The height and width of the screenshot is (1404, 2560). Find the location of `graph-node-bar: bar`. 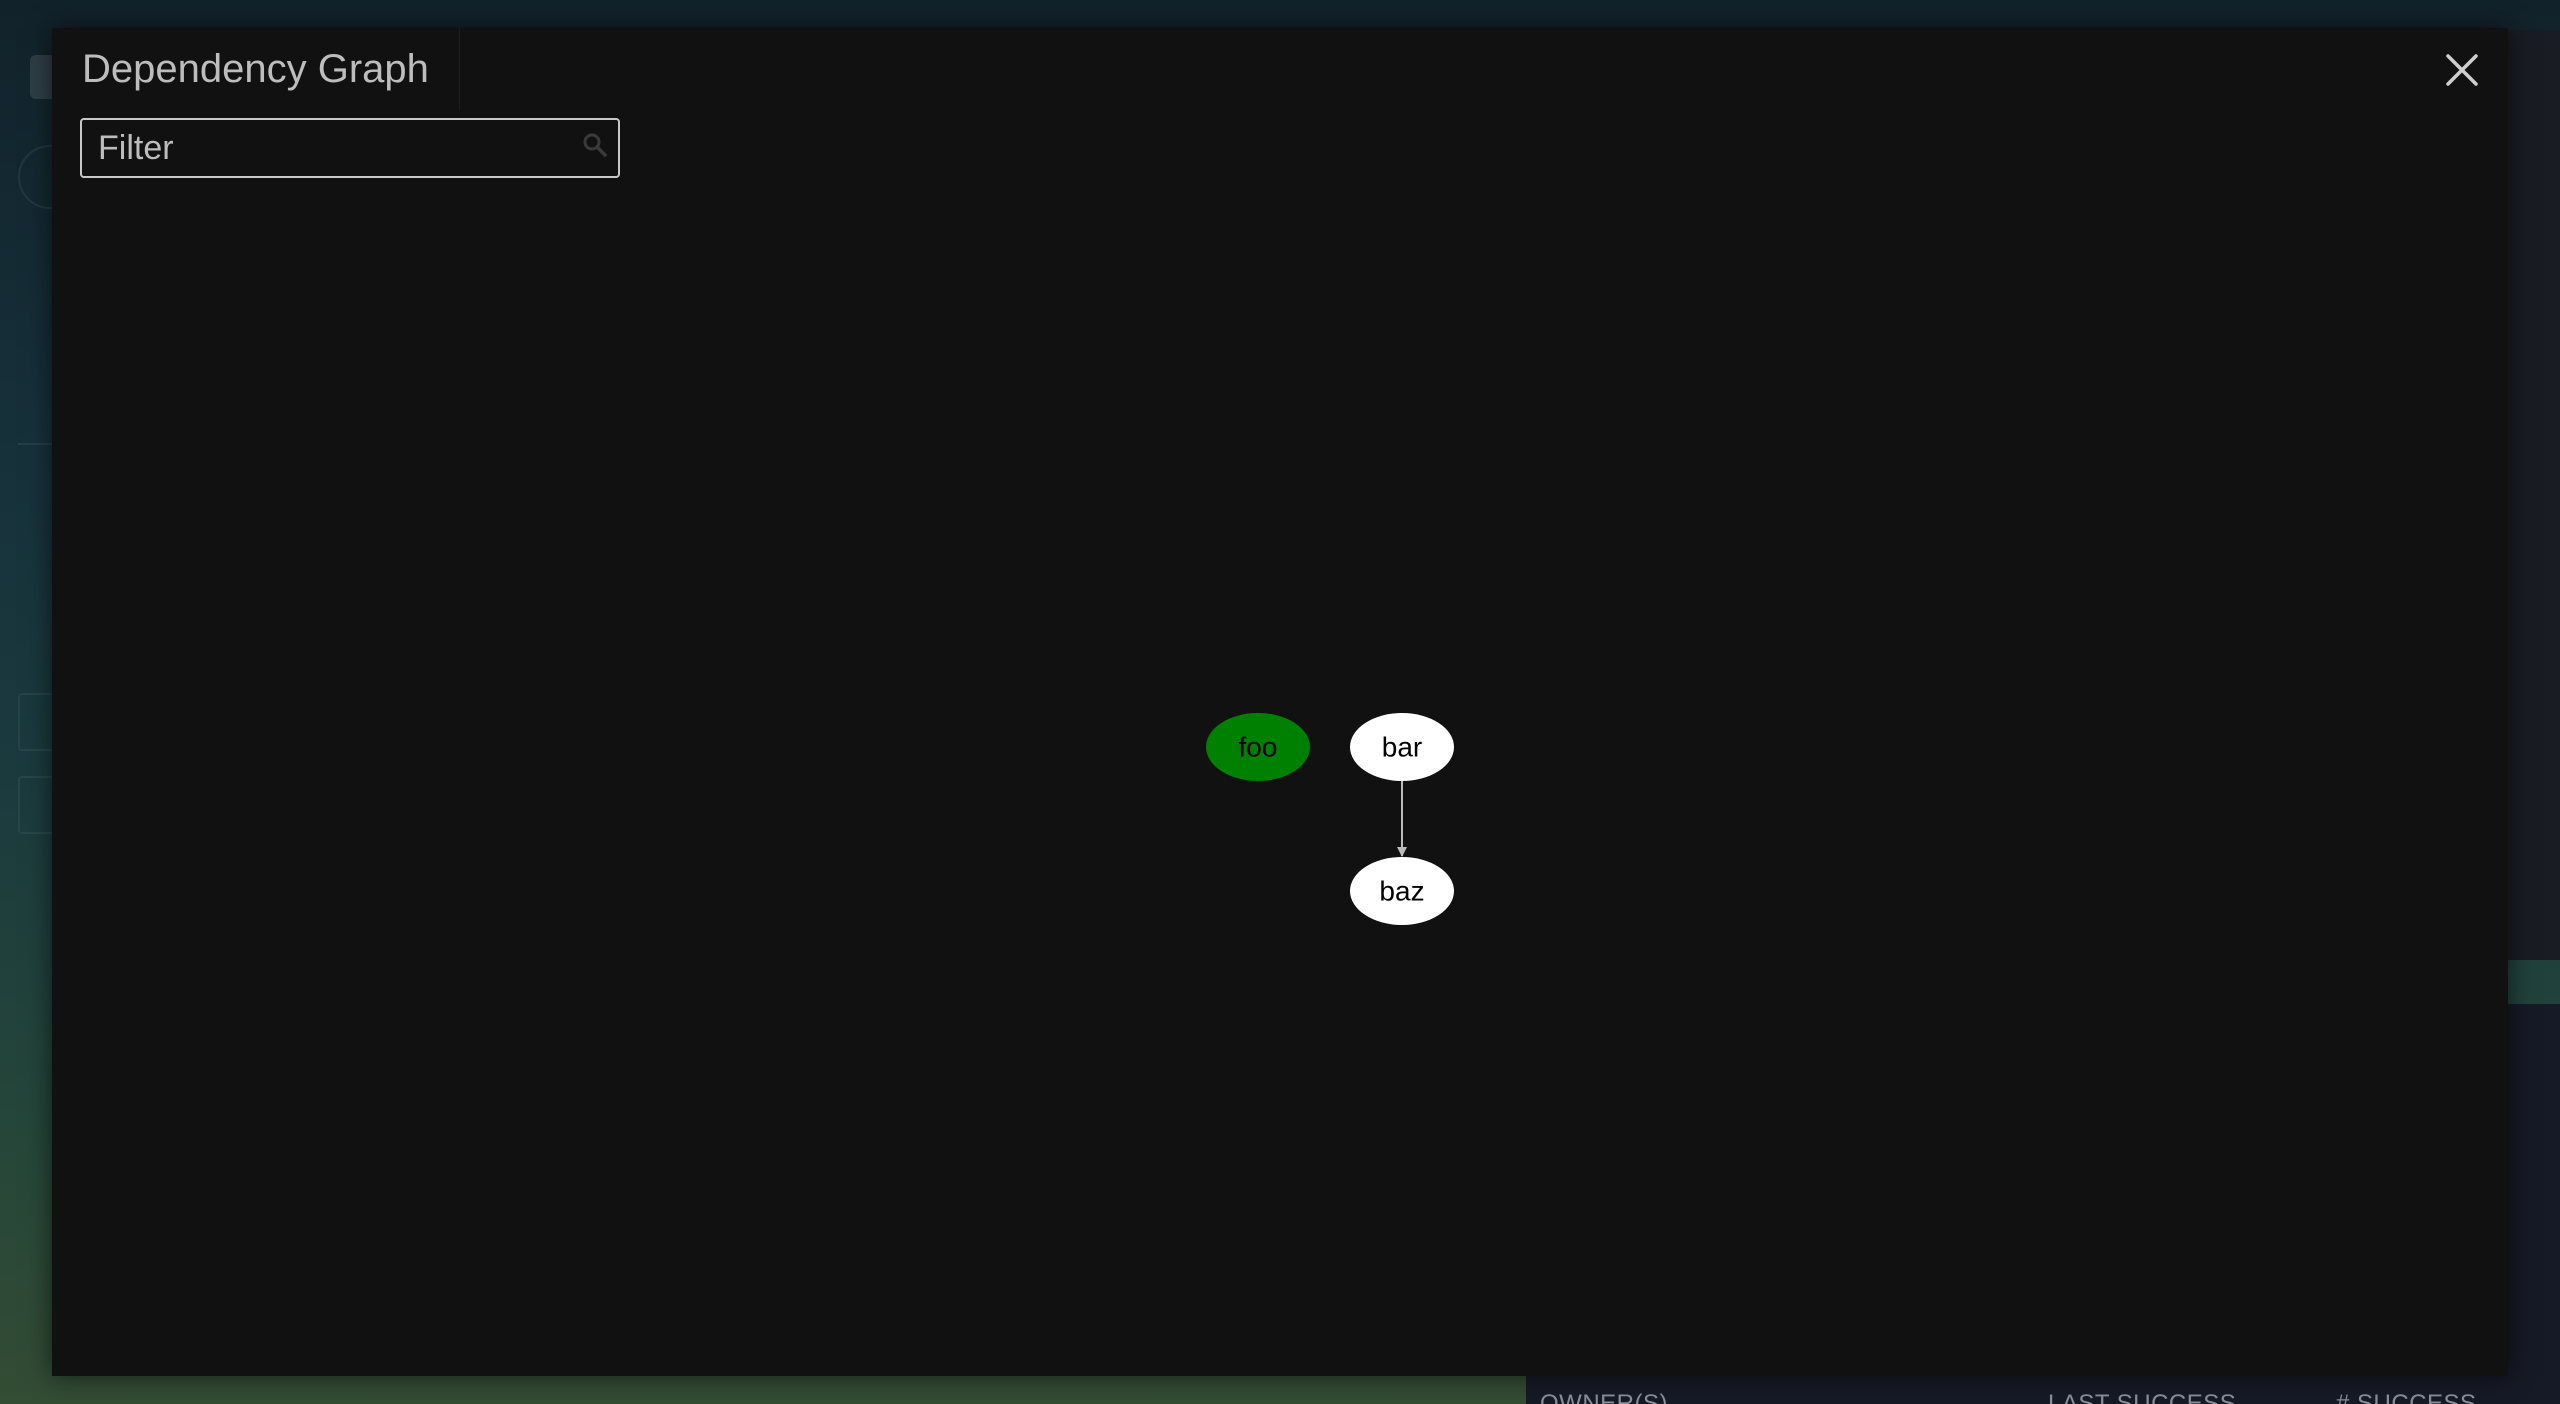

graph-node-bar: bar is located at coordinates (1402, 747).